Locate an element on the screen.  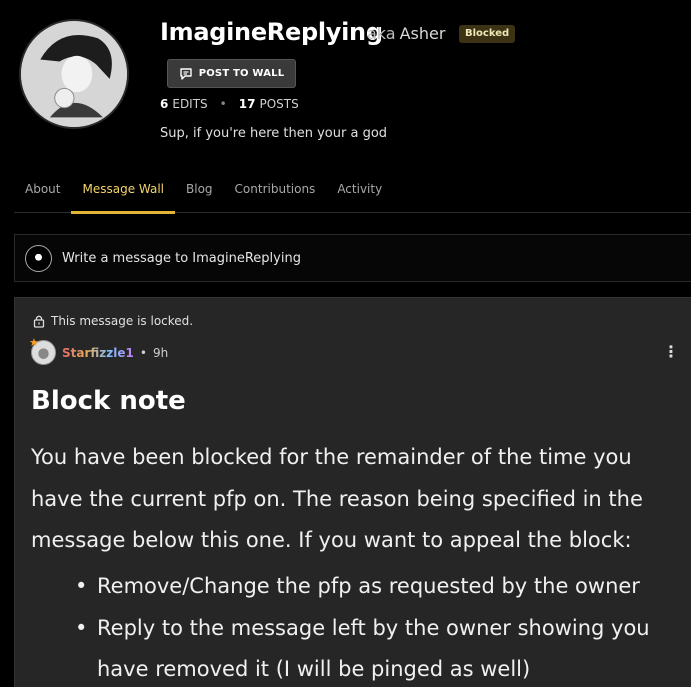
locked-notice: This message is locked. is located at coordinates (113, 321).